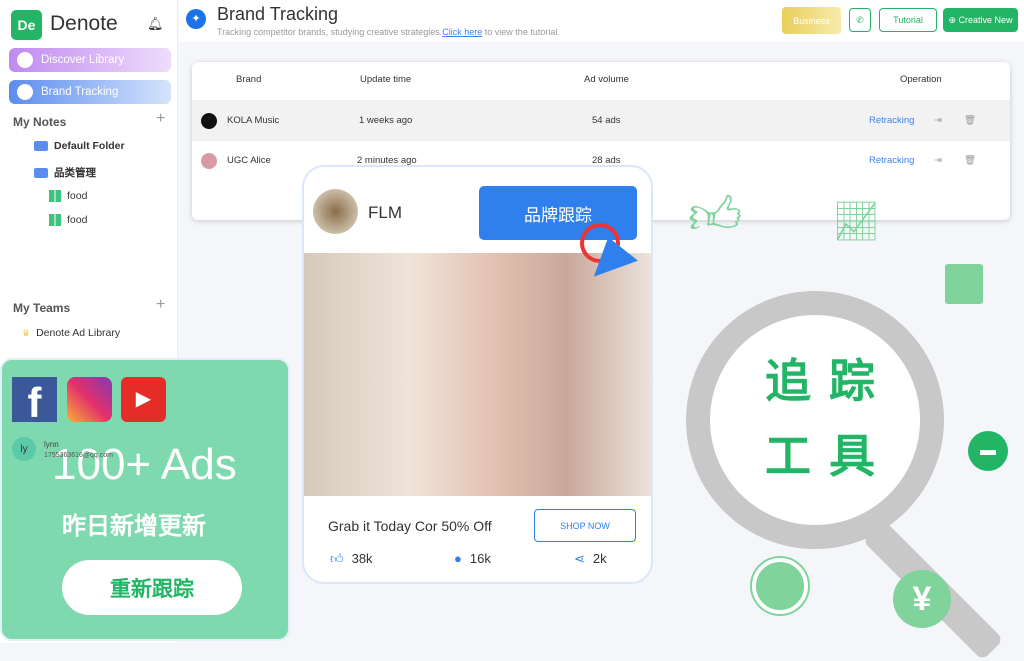 This screenshot has width=1024, height=661. What do you see at coordinates (34, 401) in the screenshot?
I see `facebook-icon: f` at bounding box center [34, 401].